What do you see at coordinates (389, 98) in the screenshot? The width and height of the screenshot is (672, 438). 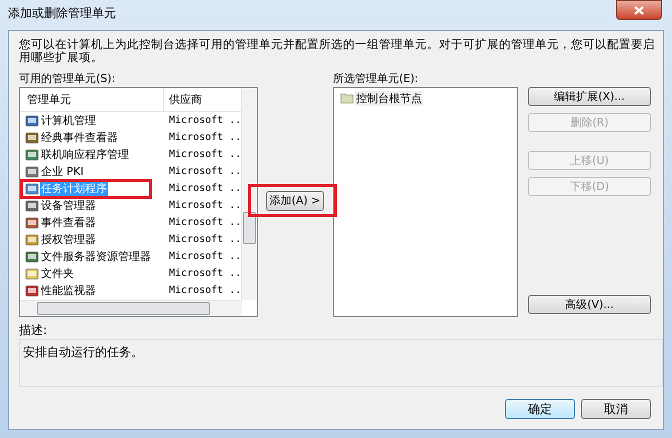 I see `tree-node: 控制台根节点` at bounding box center [389, 98].